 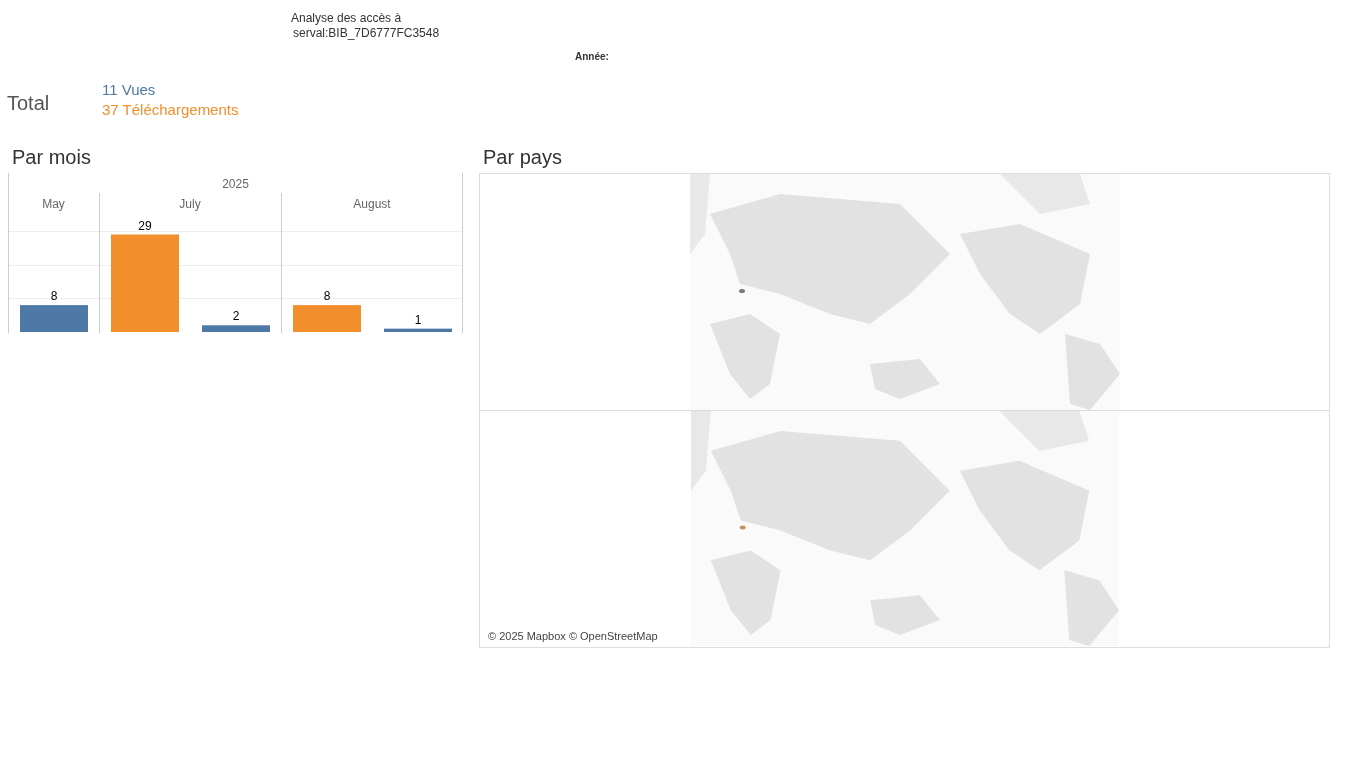 What do you see at coordinates (170, 109) in the screenshot?
I see `downloads-total: 37 Téléchargements` at bounding box center [170, 109].